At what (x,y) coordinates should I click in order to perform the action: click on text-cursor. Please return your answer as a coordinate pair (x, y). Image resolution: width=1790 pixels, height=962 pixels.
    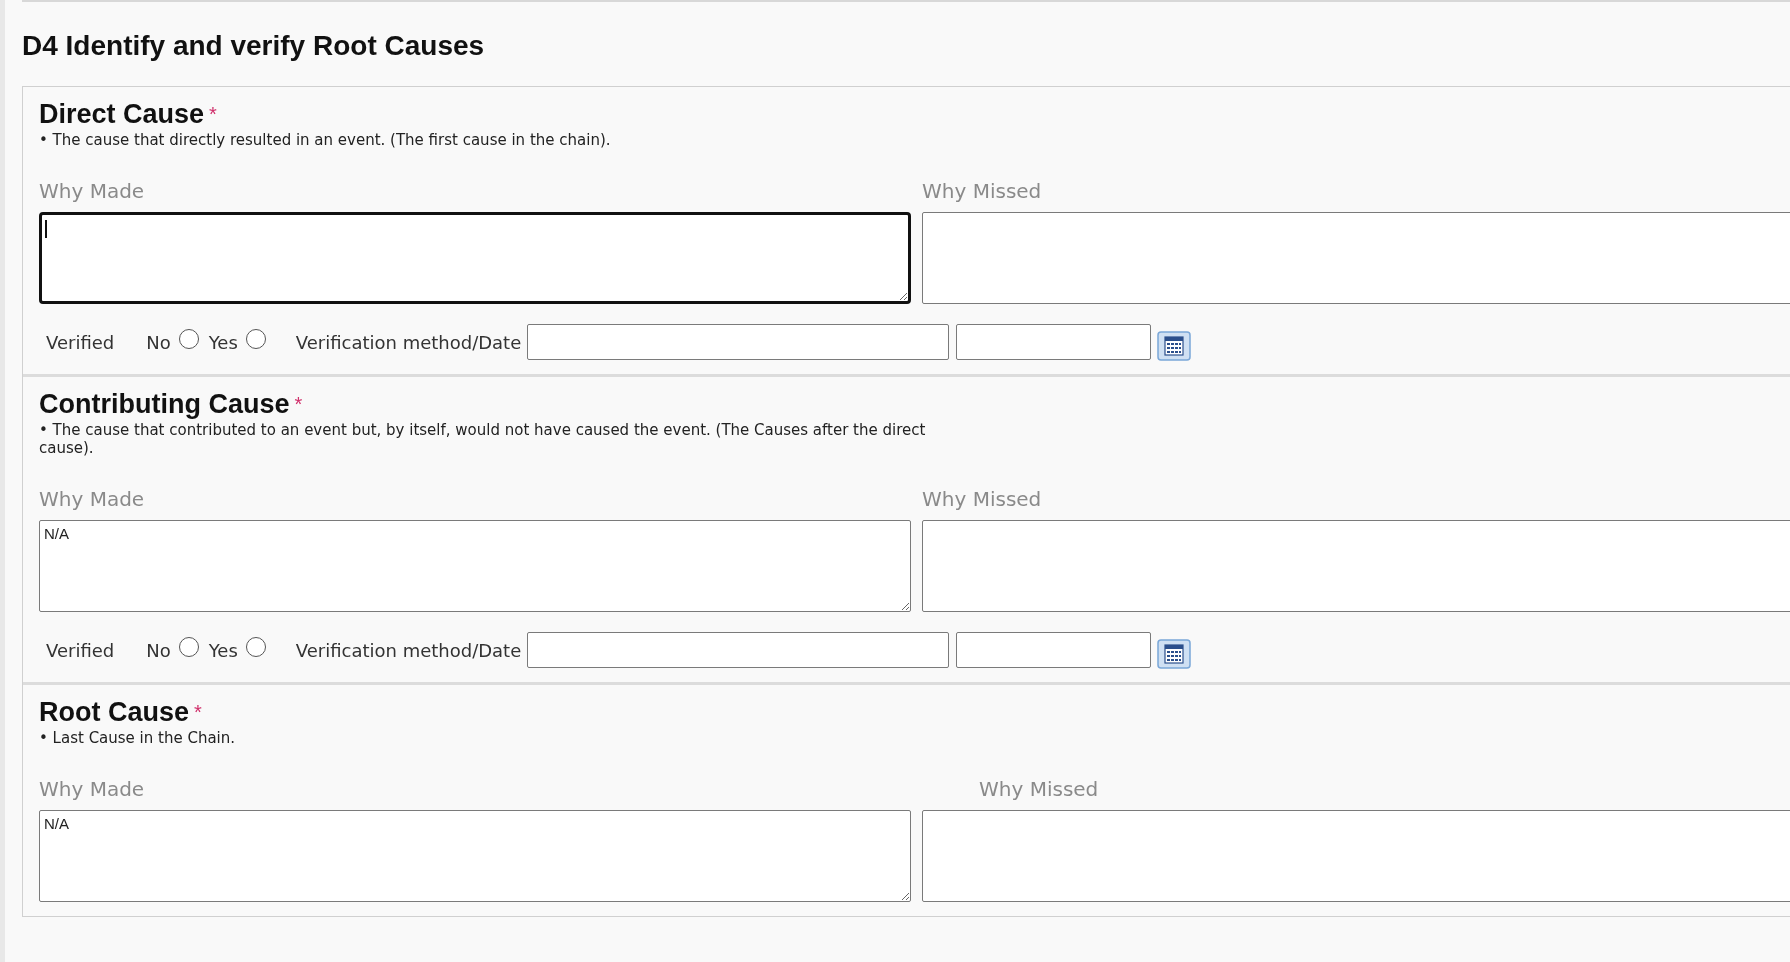
    Looking at the image, I should click on (46, 229).